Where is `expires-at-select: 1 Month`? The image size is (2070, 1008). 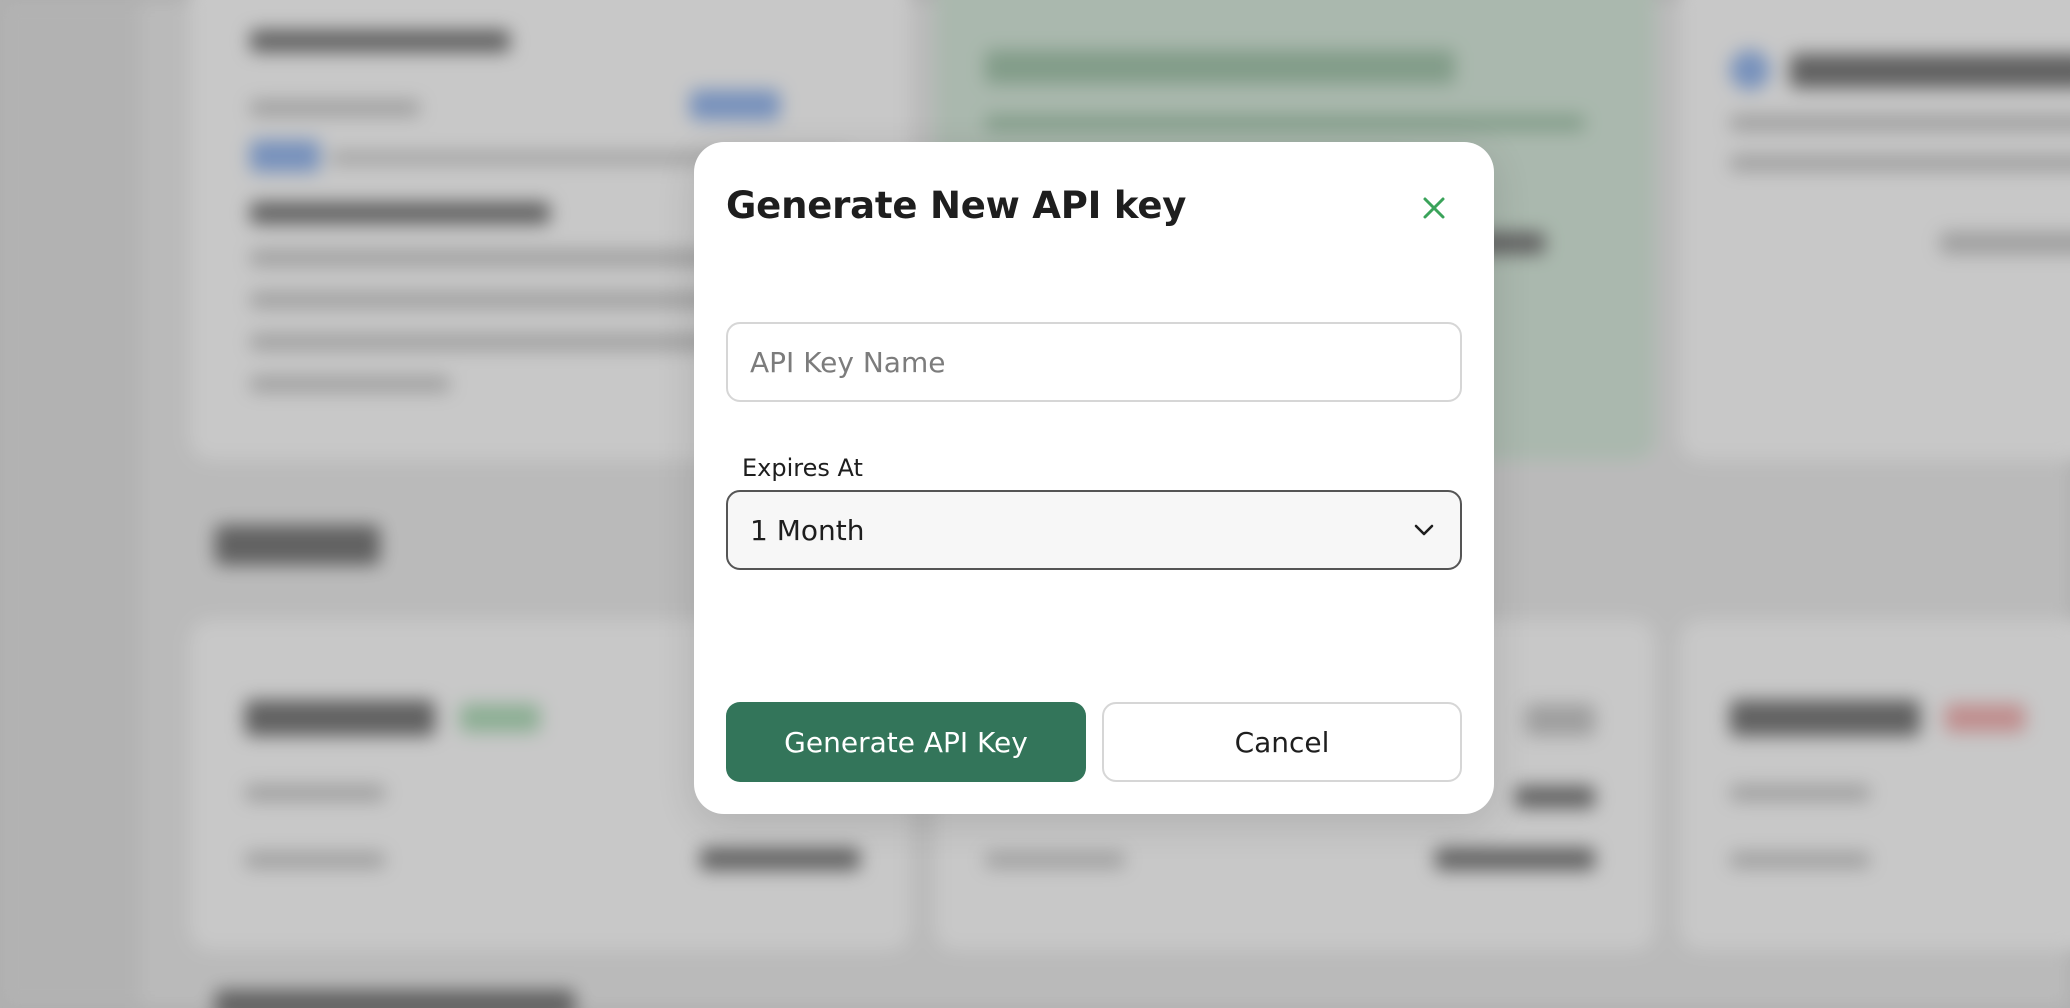
expires-at-select: 1 Month is located at coordinates (1094, 530).